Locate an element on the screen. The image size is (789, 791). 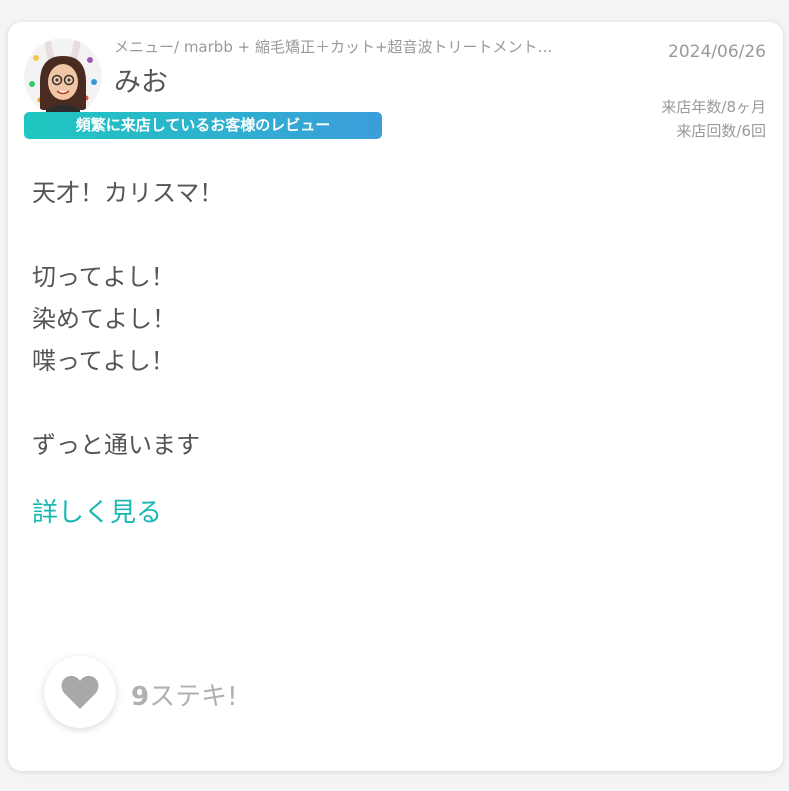
avatar is located at coordinates (63, 77).